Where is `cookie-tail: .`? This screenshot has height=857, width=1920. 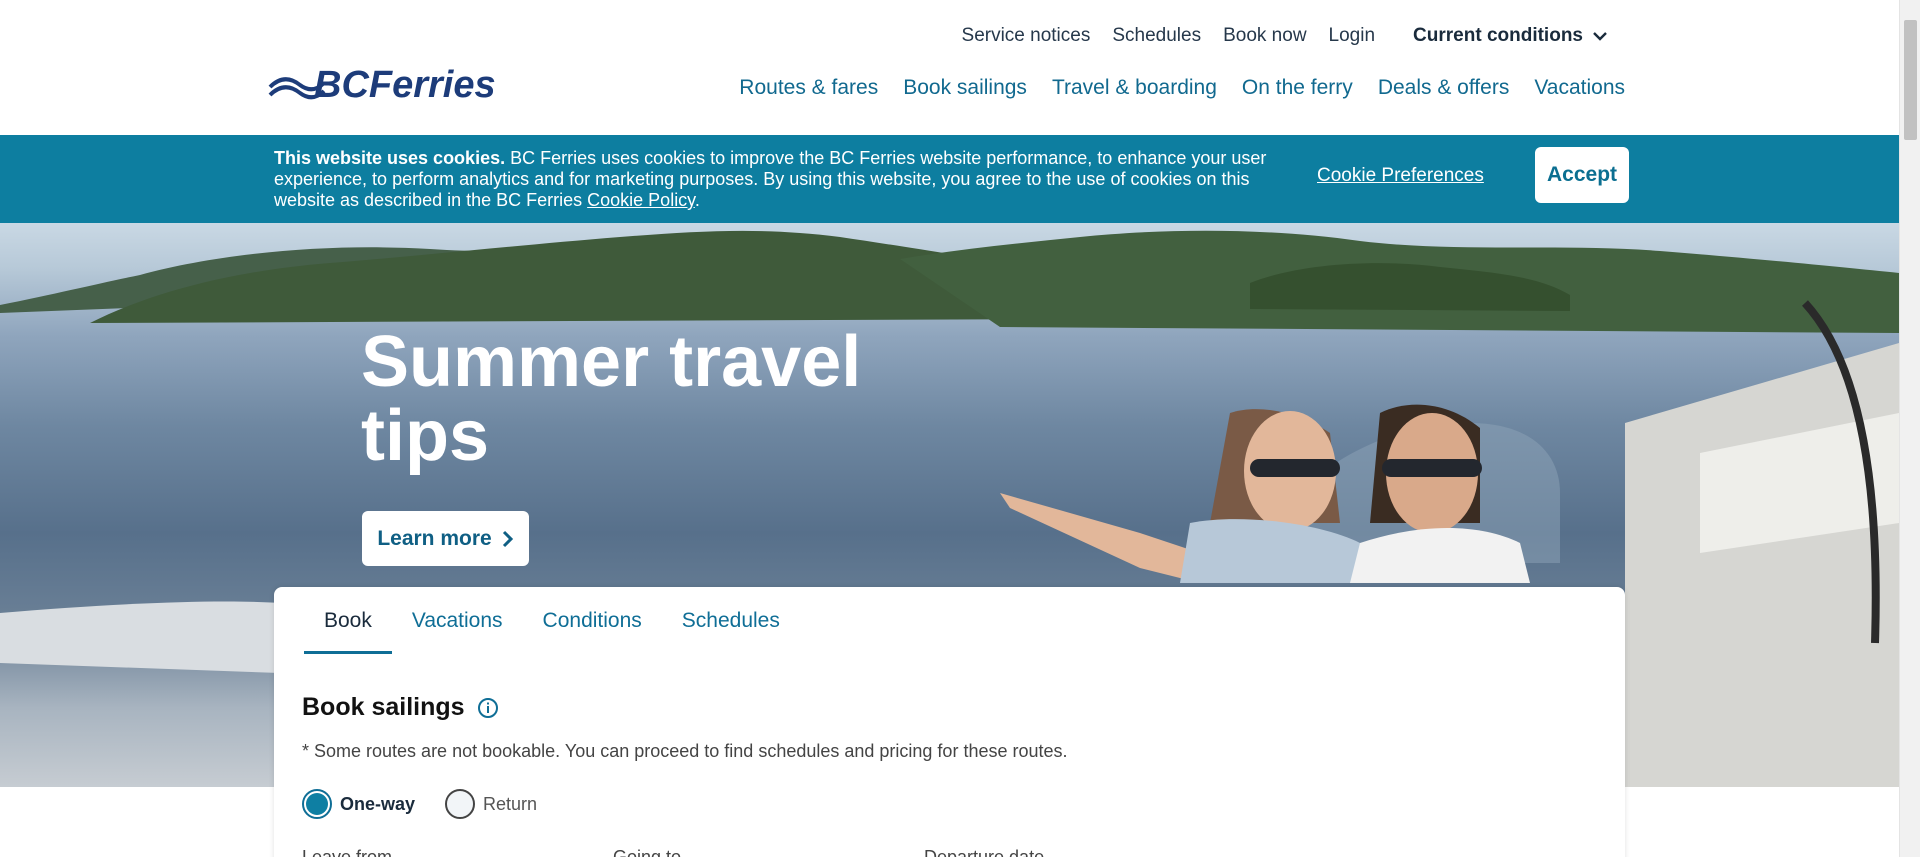 cookie-tail: . is located at coordinates (697, 200).